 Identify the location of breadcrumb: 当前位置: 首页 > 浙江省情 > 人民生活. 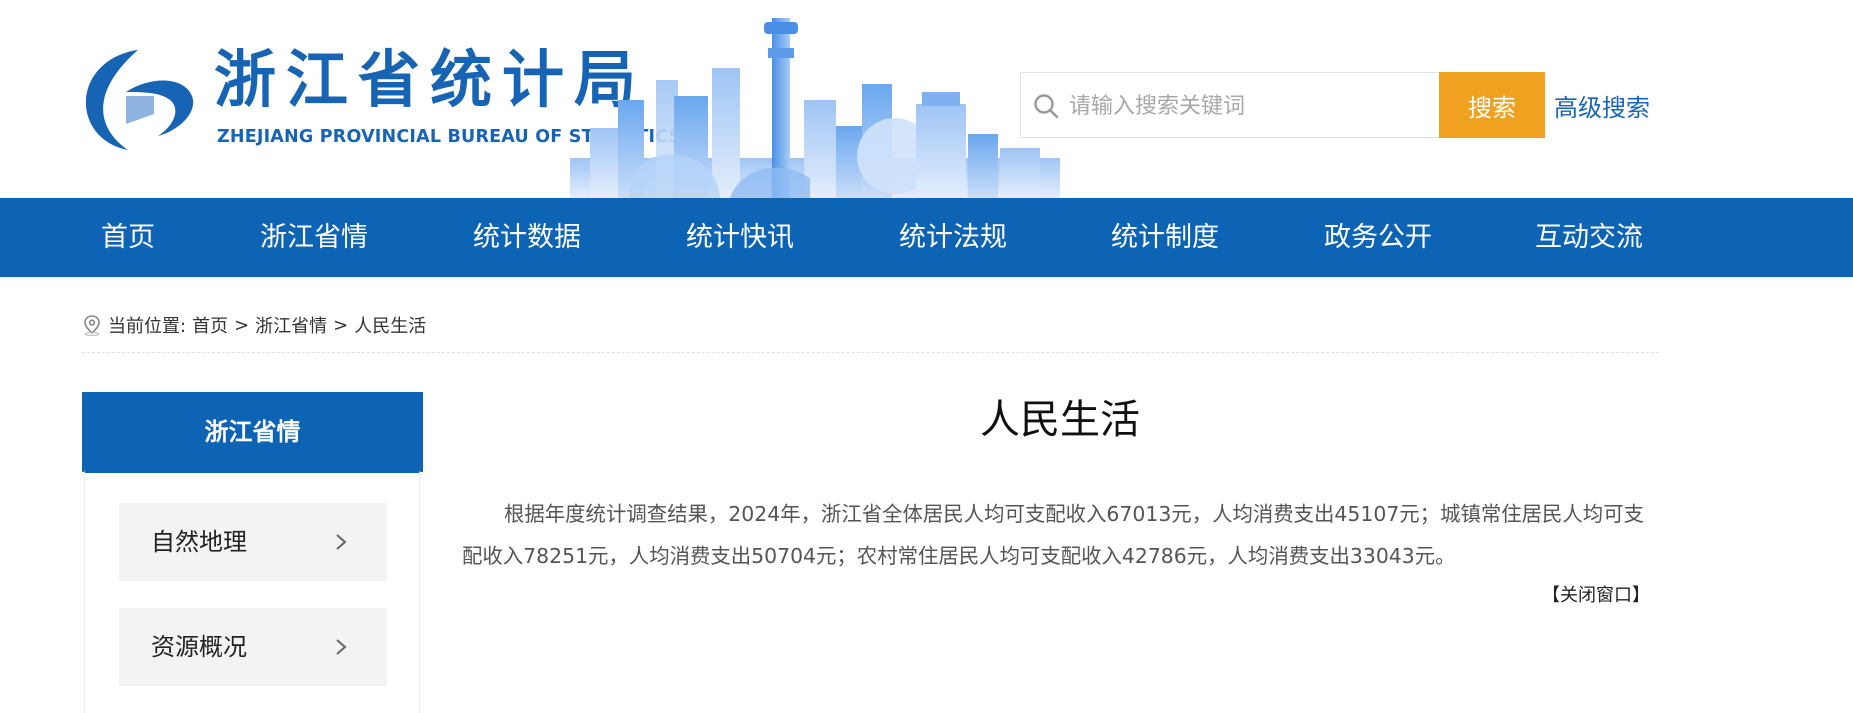
(257, 325).